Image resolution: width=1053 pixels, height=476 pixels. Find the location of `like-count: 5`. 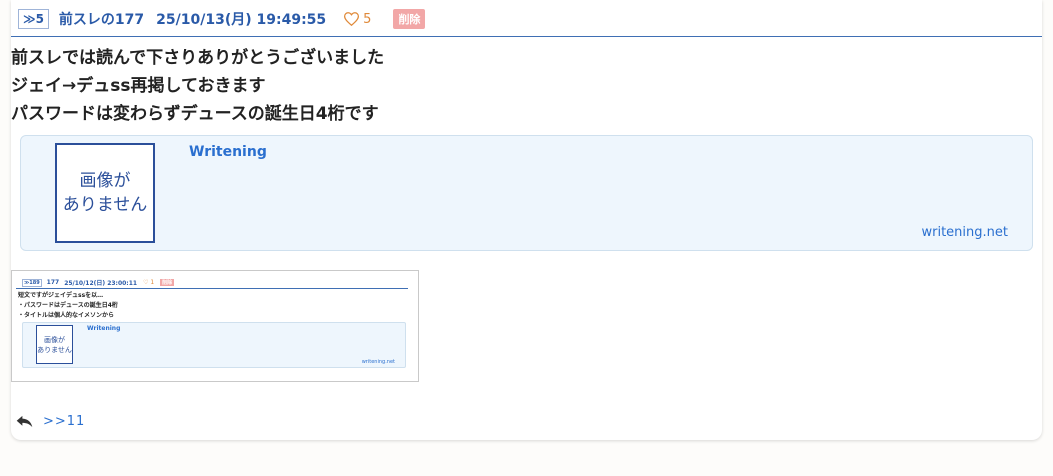

like-count: 5 is located at coordinates (367, 19).